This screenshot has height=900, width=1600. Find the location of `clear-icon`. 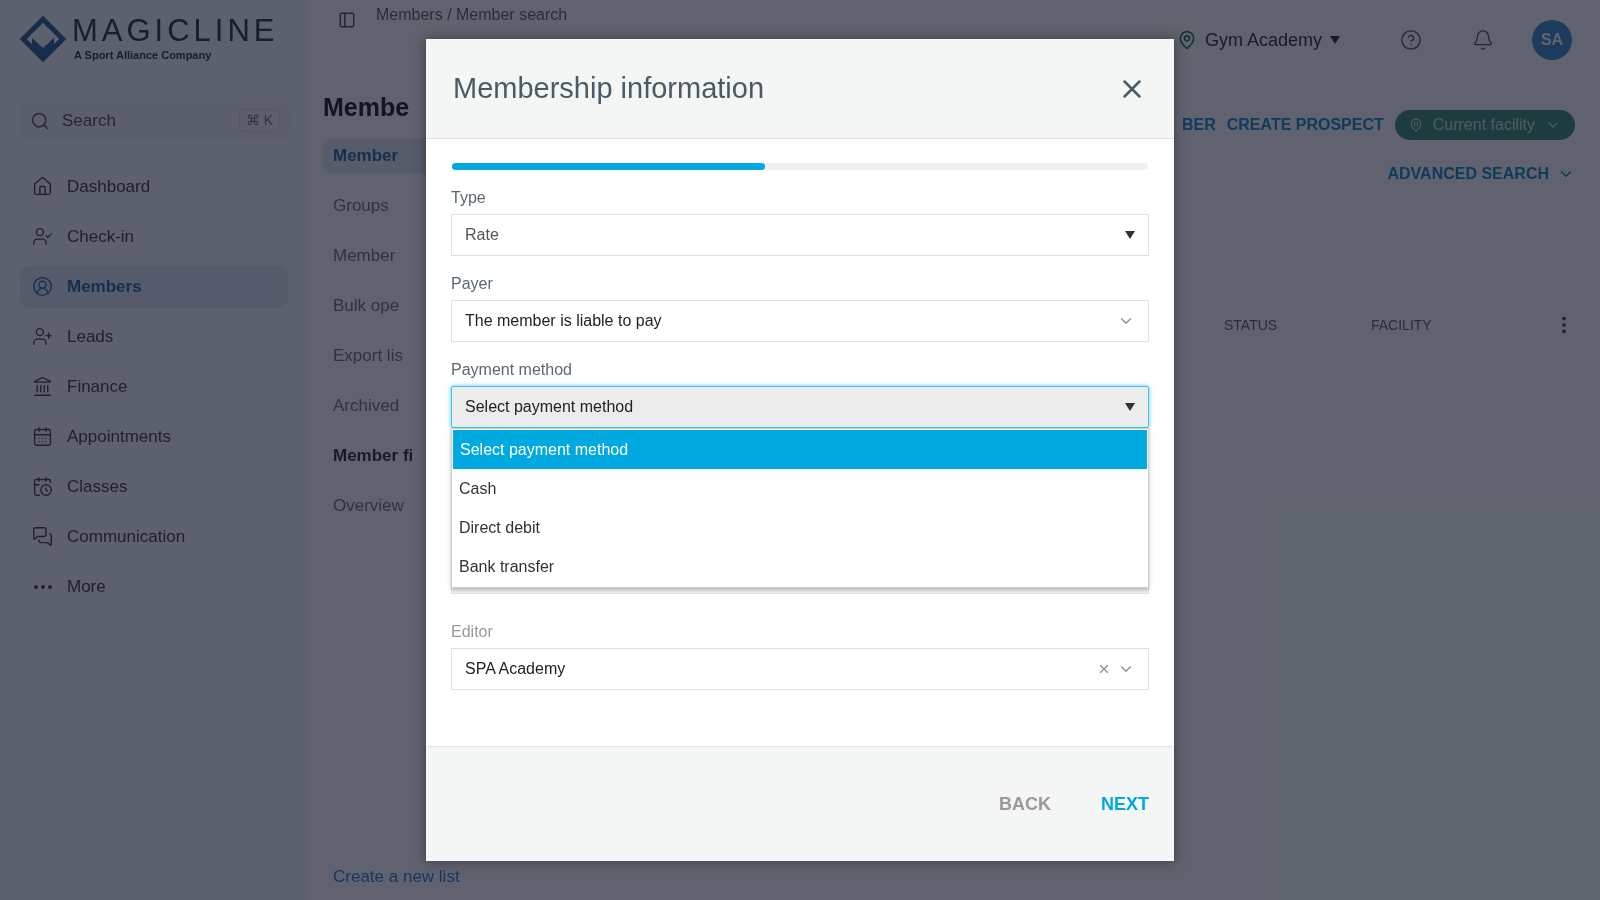

clear-icon is located at coordinates (1104, 669).